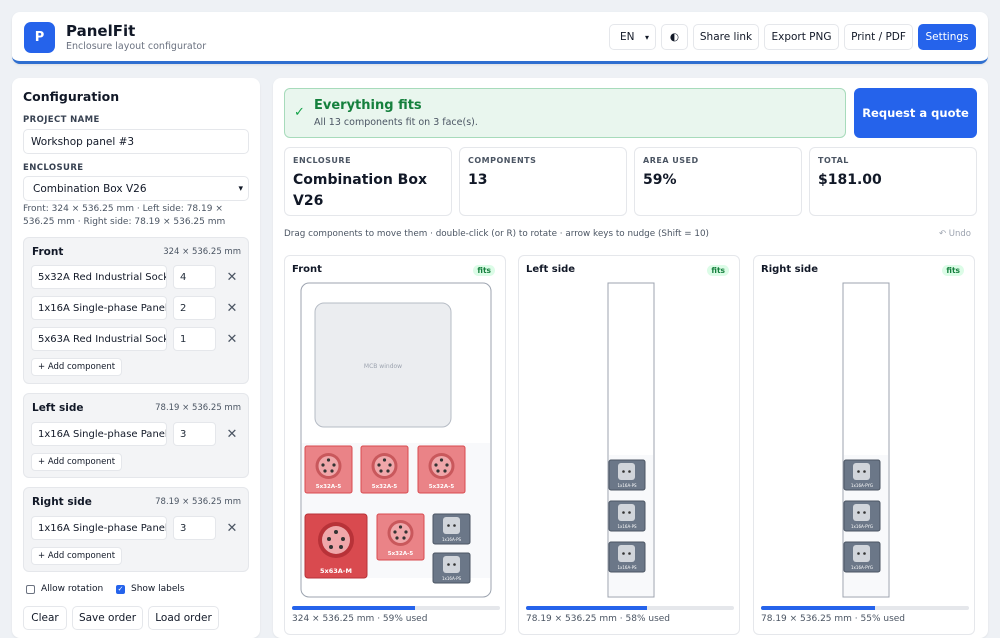  I want to click on enclosure-select-value: Combination Box V26, so click(90, 188).